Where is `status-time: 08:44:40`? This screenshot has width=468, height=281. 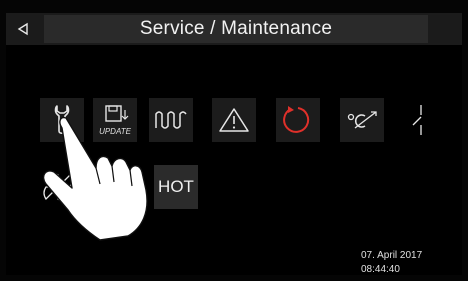
status-time: 08:44:40 is located at coordinates (380, 269).